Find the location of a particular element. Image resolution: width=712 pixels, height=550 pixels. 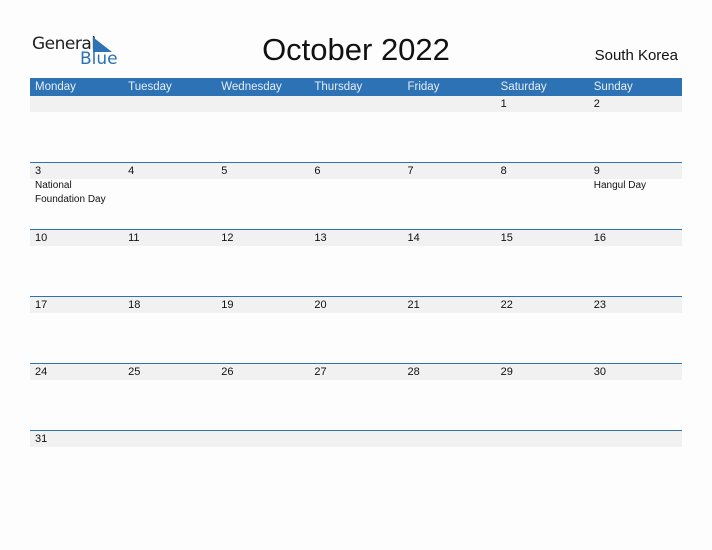

day-number: 6 is located at coordinates (355, 171).